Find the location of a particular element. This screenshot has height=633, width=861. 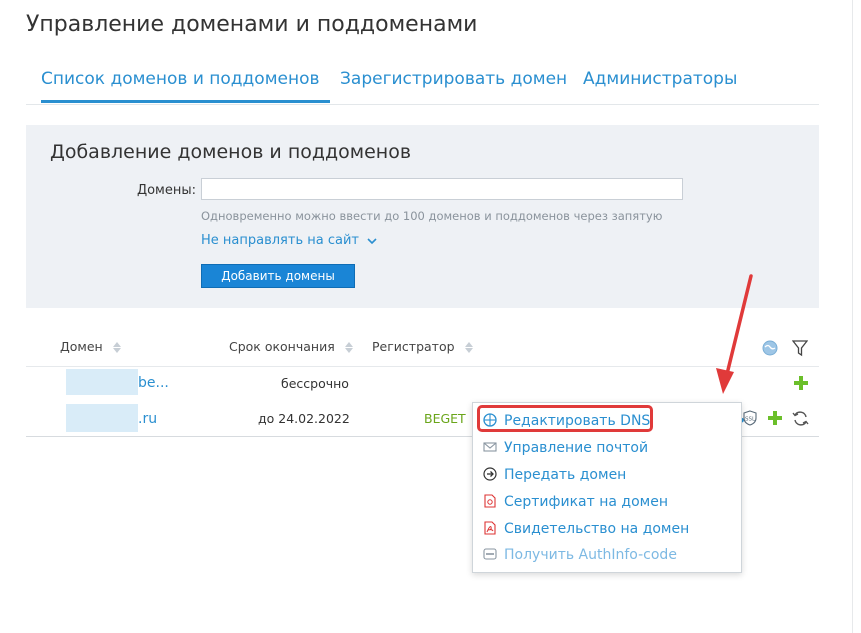

menu-item-mail: Управление почтой is located at coordinates (565, 448).